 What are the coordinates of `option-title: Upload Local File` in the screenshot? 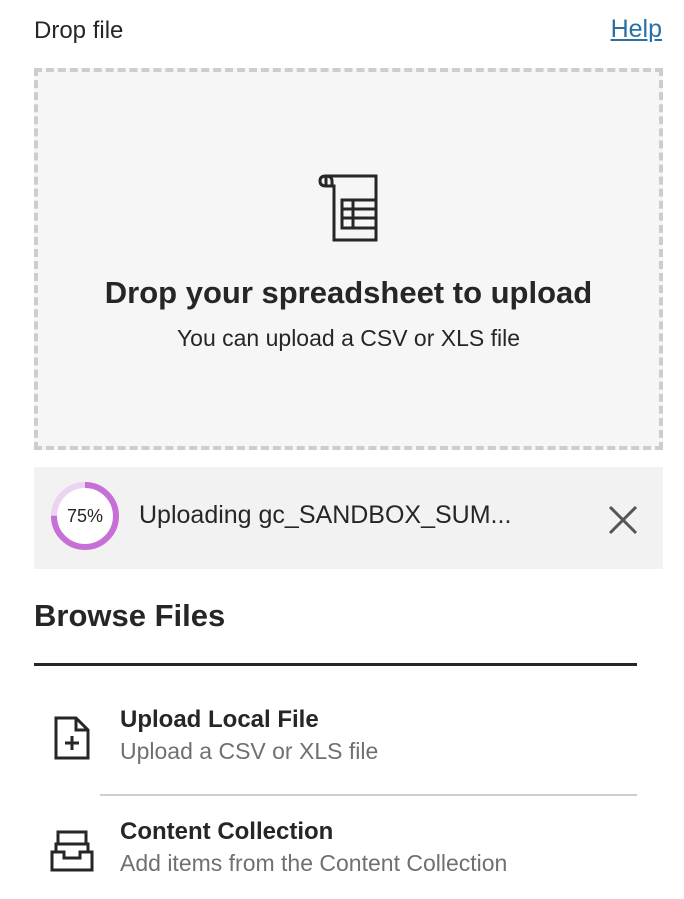 It's located at (219, 719).